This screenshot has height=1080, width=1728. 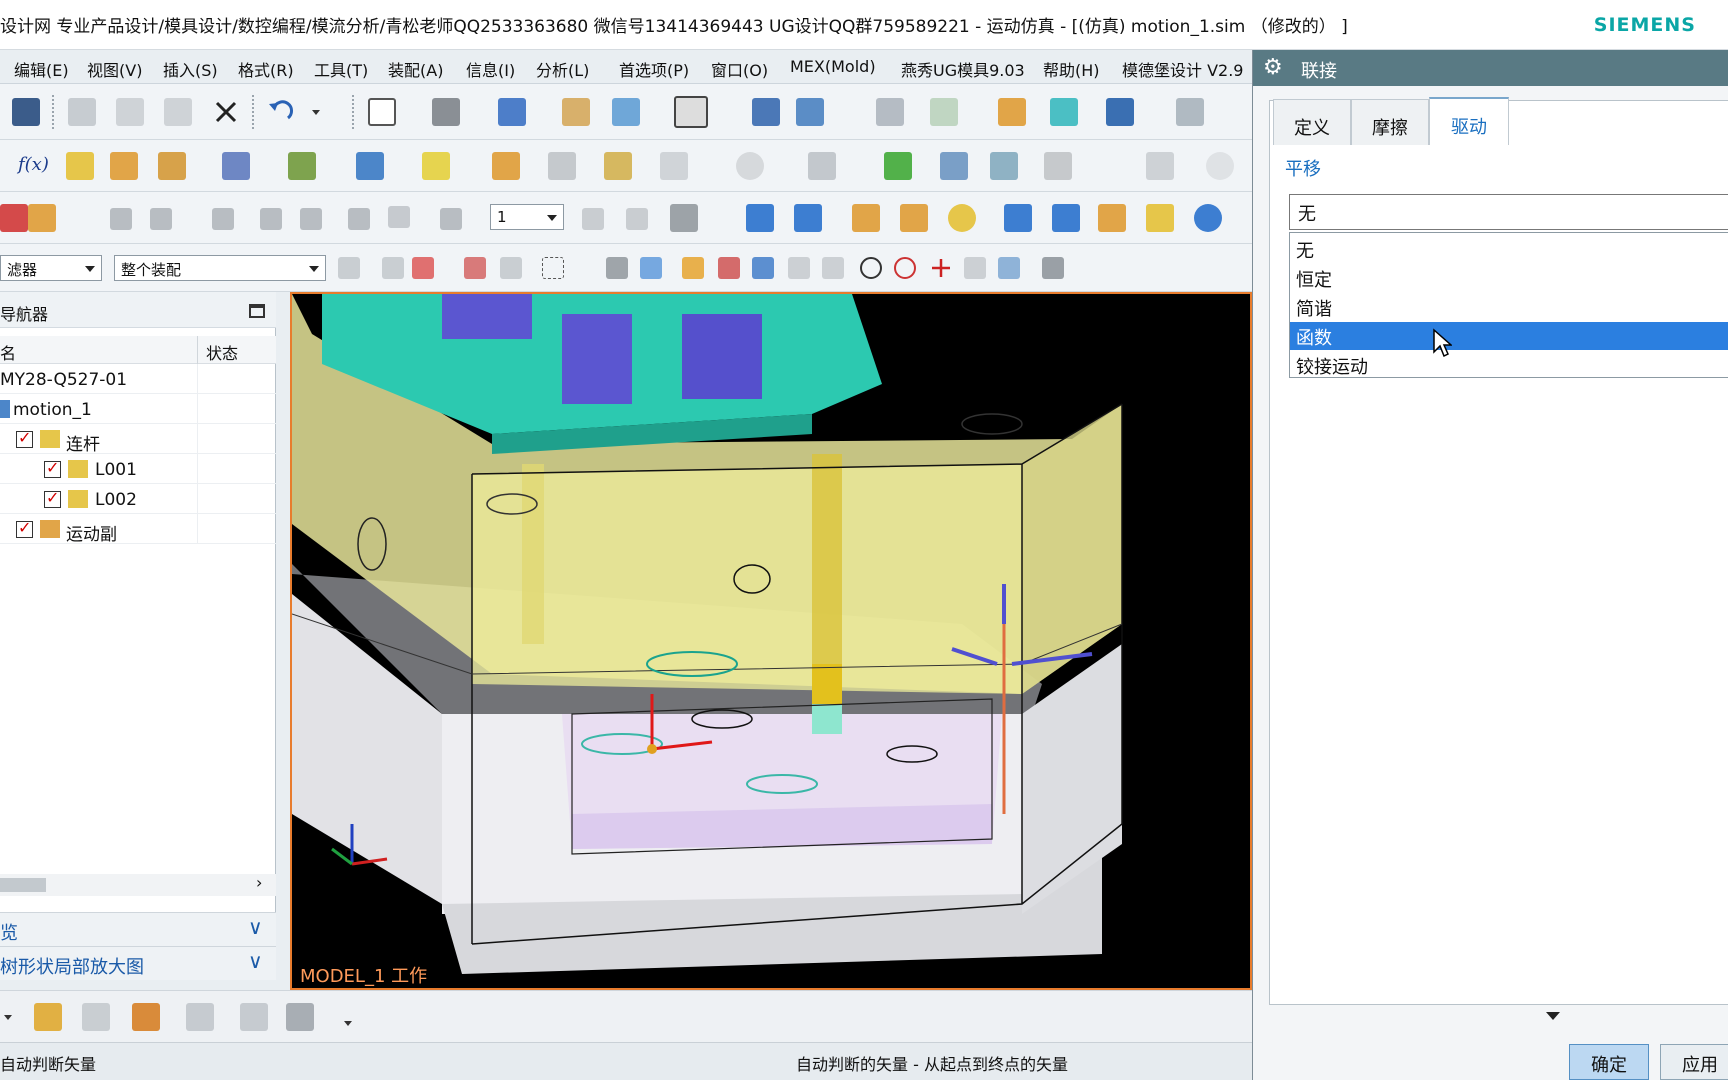 I want to click on snap-quadrant-icon, so click(x=905, y=268).